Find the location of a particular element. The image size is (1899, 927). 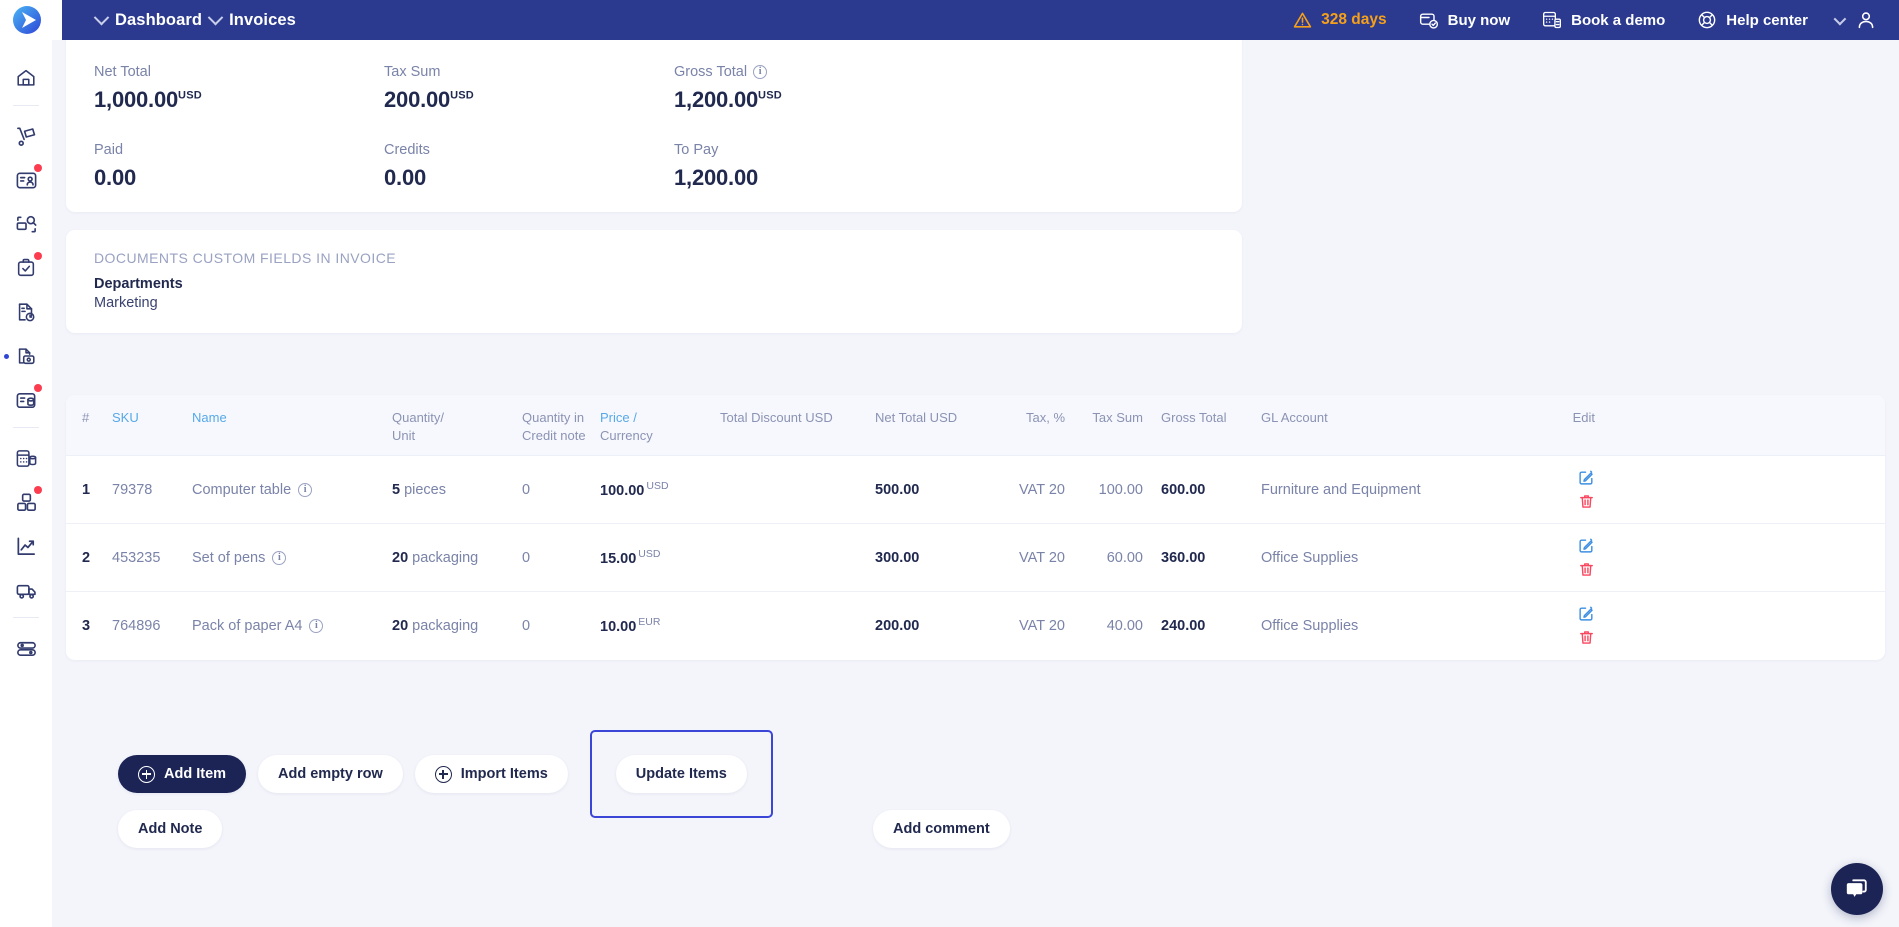

sidebar-item-invoices is located at coordinates (26, 356).